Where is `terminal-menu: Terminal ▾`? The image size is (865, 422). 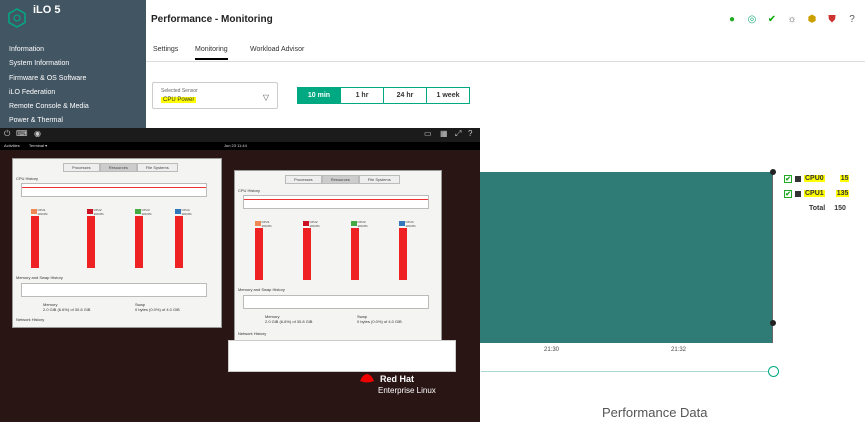 terminal-menu: Terminal ▾ is located at coordinates (38, 145).